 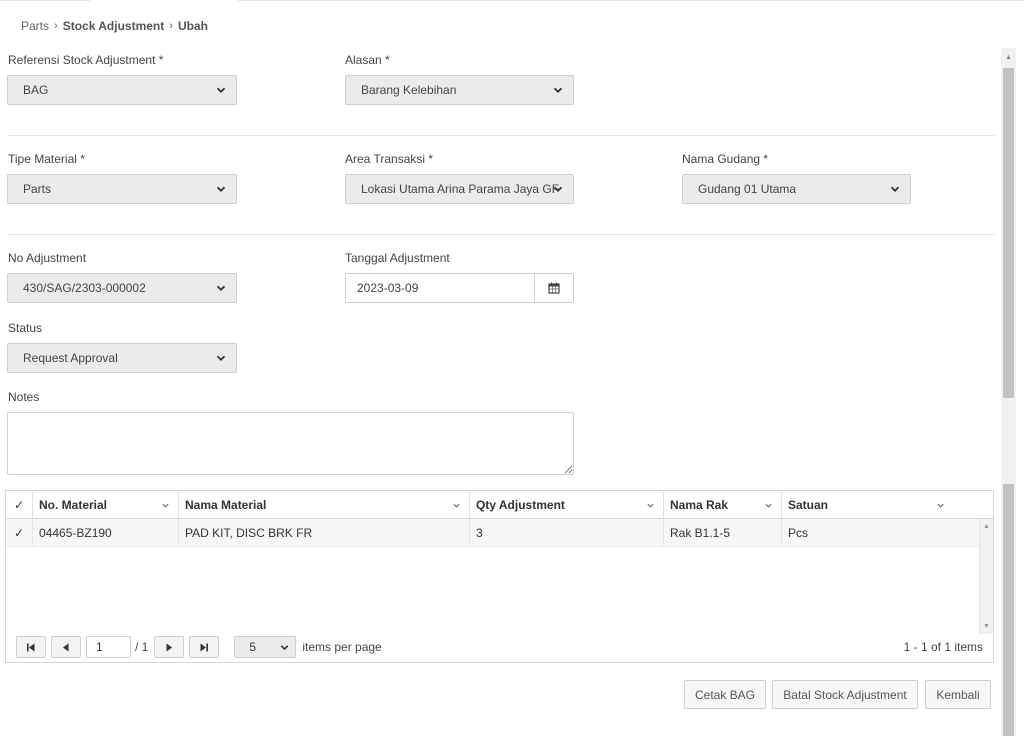 What do you see at coordinates (226, 504) in the screenshot?
I see `column-header-label: Nama Material` at bounding box center [226, 504].